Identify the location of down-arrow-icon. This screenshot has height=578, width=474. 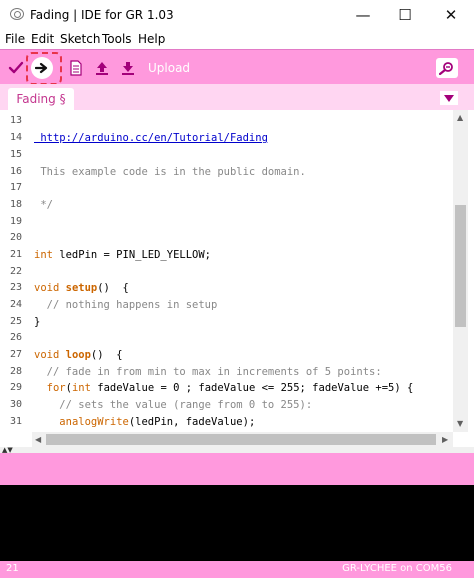
(128, 68).